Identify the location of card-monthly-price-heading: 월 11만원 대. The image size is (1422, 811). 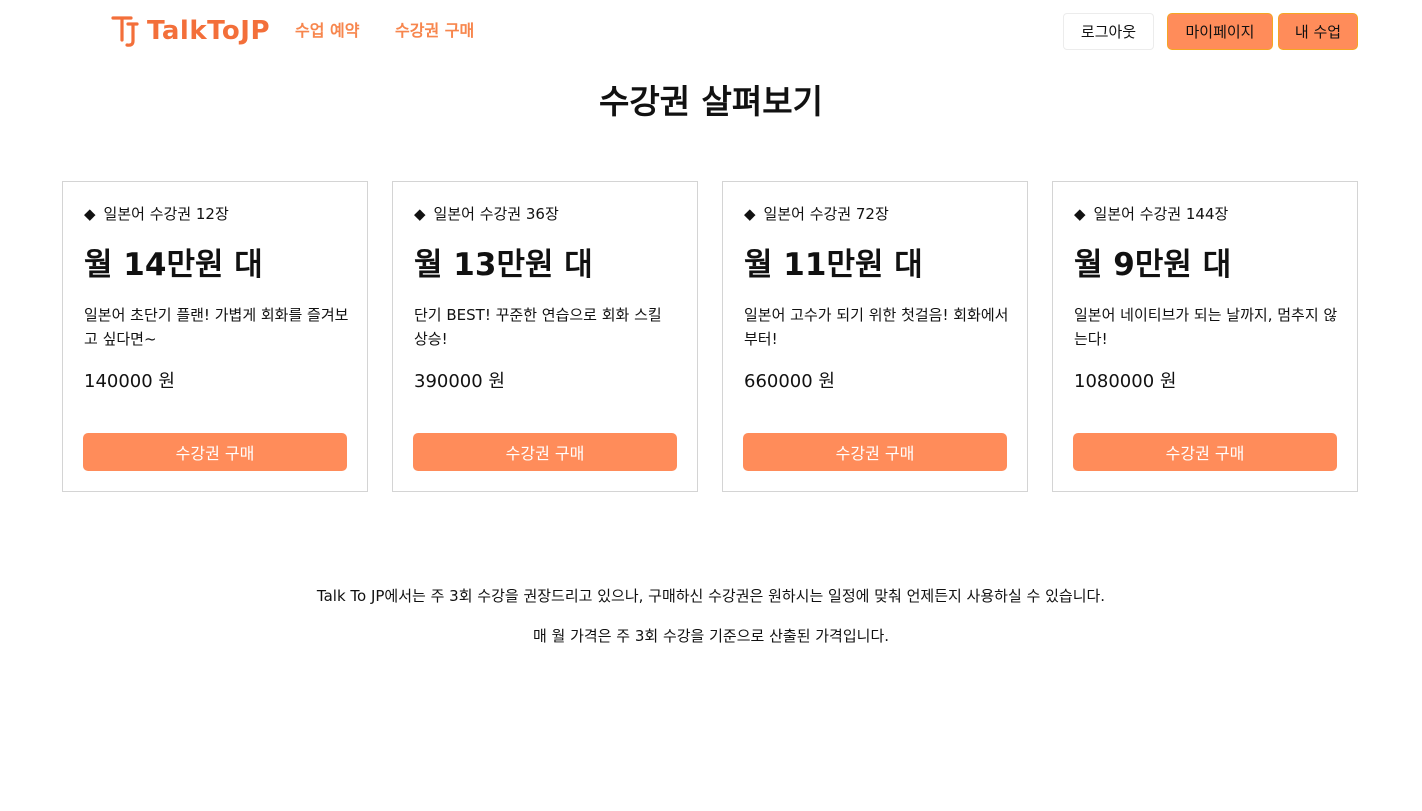
(833, 265).